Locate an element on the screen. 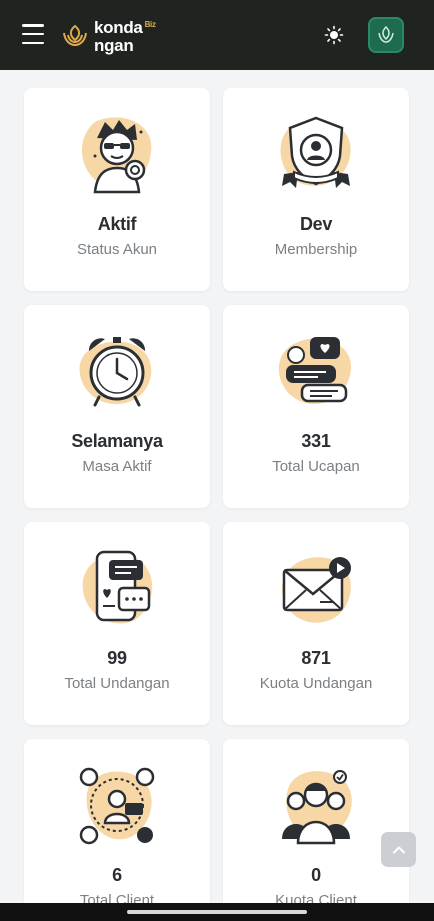 The width and height of the screenshot is (434, 921). stat-value: 871 is located at coordinates (316, 658).